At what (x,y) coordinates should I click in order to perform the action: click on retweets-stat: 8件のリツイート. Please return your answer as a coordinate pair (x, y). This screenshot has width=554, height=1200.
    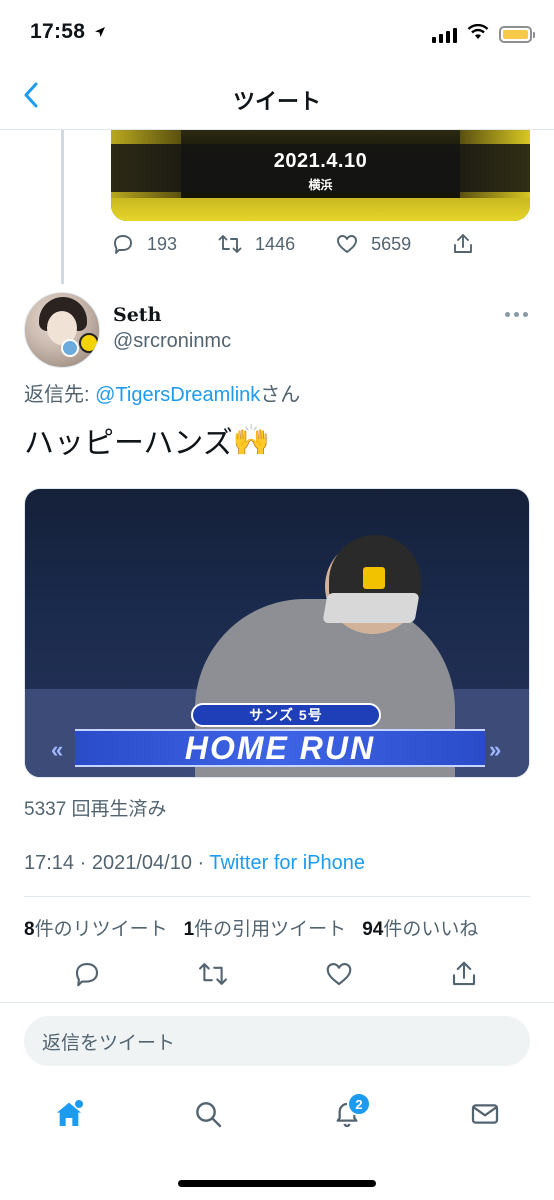
    Looking at the image, I should click on (96, 927).